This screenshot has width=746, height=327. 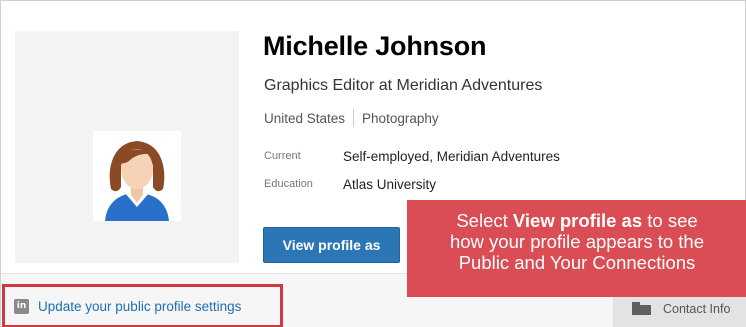 I want to click on person-avatar-icon, so click(x=137, y=176).